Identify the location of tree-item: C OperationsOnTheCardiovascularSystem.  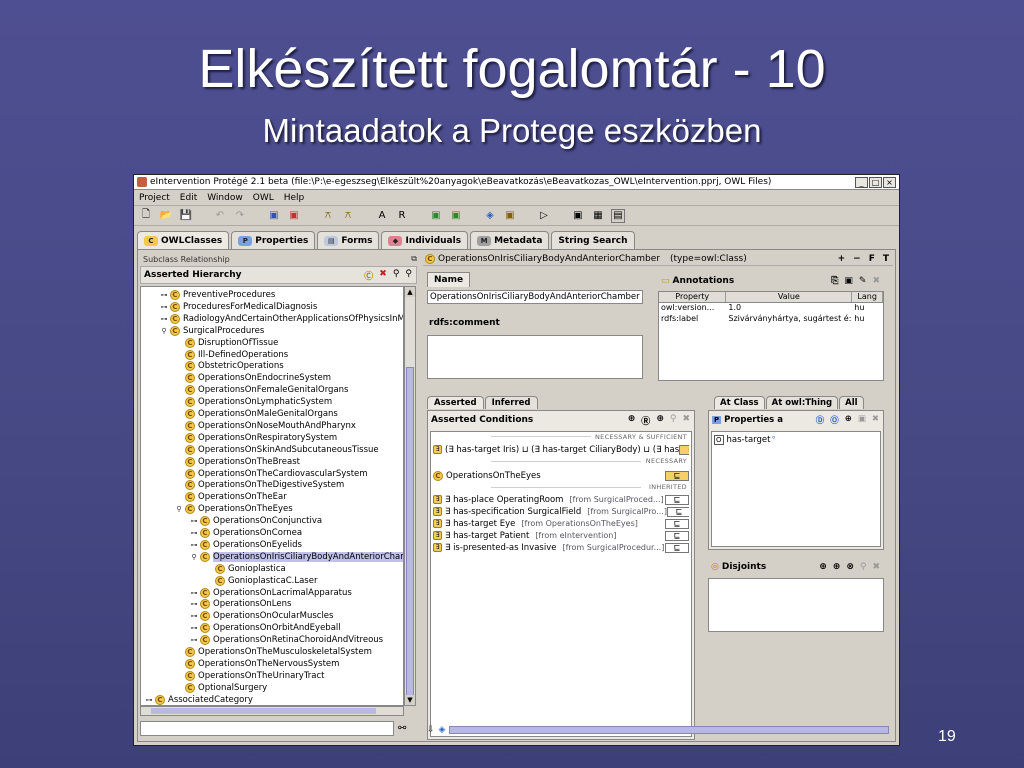
(271, 474).